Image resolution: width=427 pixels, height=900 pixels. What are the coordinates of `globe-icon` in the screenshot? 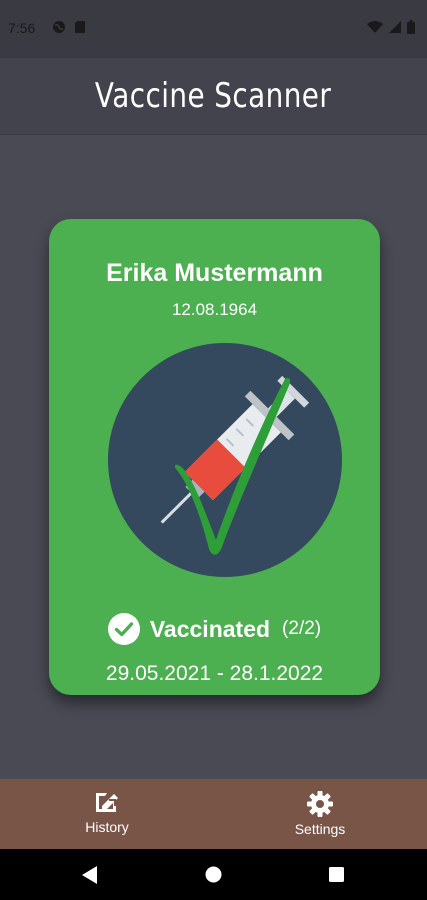 It's located at (59, 27).